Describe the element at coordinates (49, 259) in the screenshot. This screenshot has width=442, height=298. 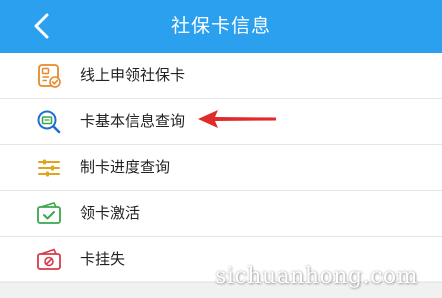
I see `card-lost-icon` at that location.